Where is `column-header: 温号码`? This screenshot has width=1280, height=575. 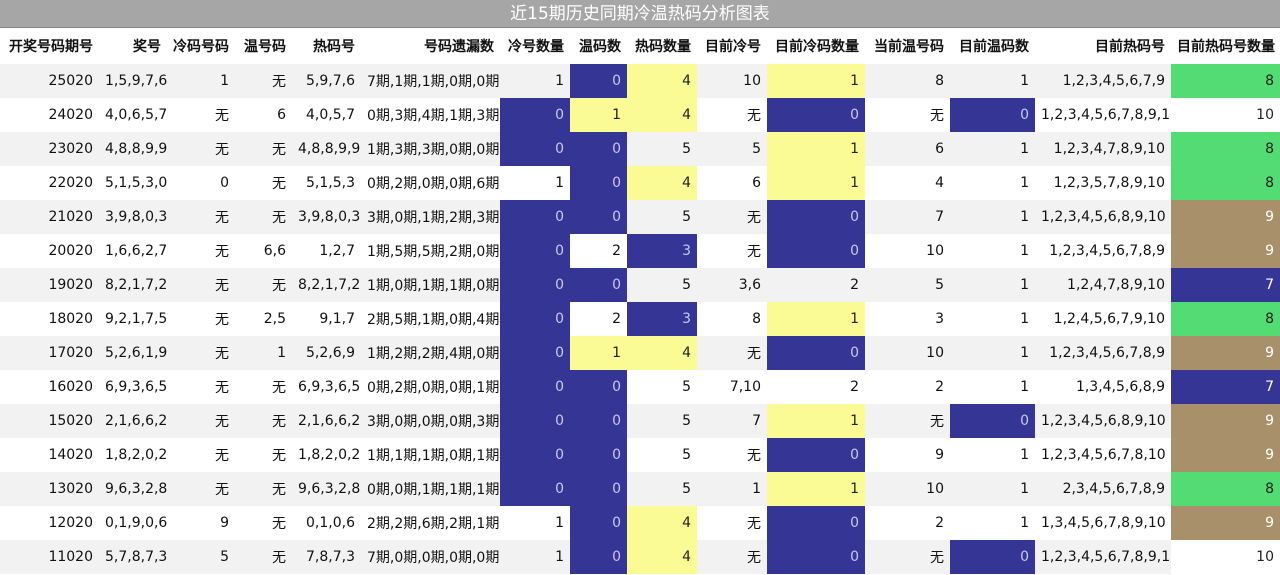 column-header: 温号码 is located at coordinates (263, 46).